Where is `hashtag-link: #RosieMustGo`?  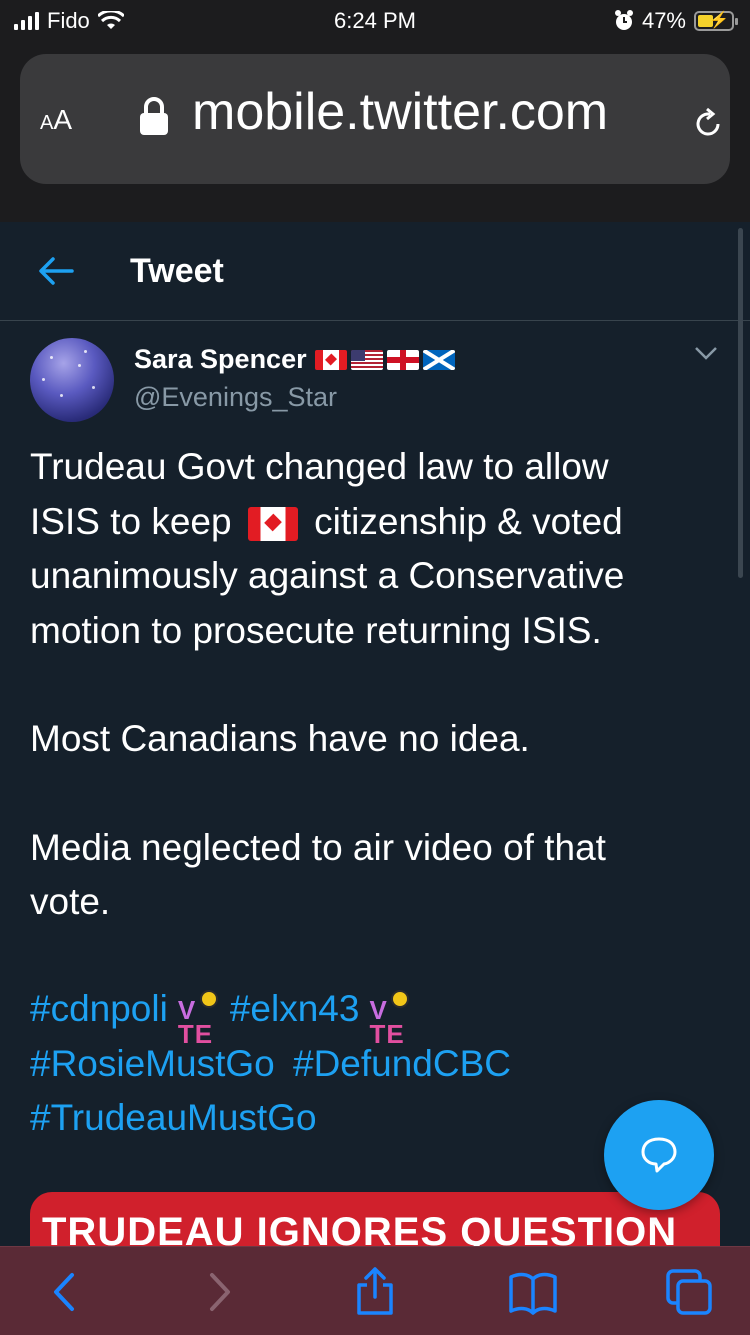 hashtag-link: #RosieMustGo is located at coordinates (152, 1063).